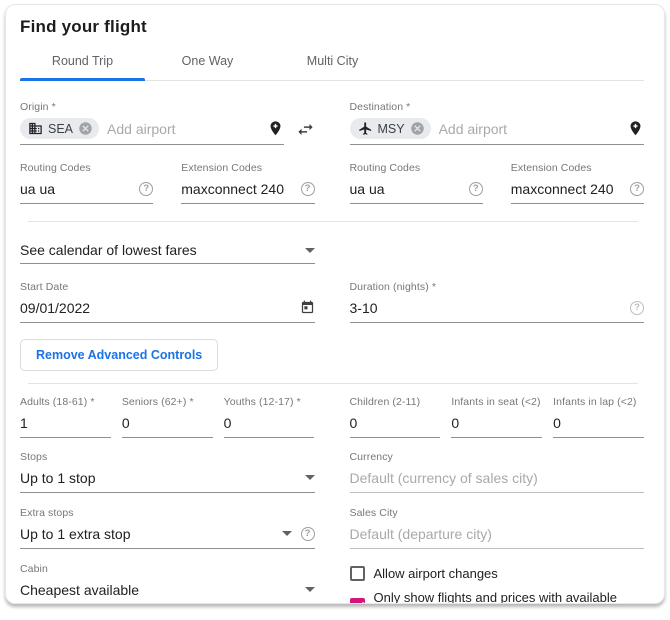  Describe the element at coordinates (637, 188) in the screenshot. I see `extension-return-help-icon` at that location.